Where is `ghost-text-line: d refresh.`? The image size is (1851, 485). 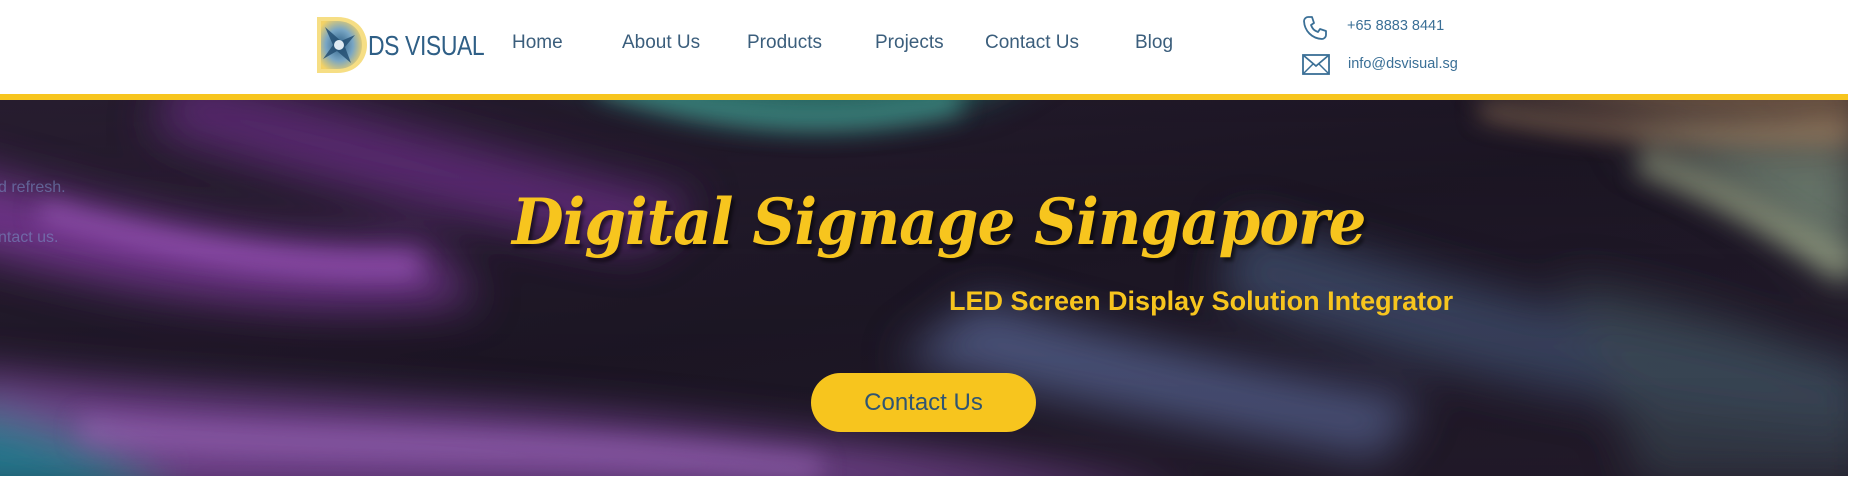
ghost-text-line: d refresh. is located at coordinates (33, 187).